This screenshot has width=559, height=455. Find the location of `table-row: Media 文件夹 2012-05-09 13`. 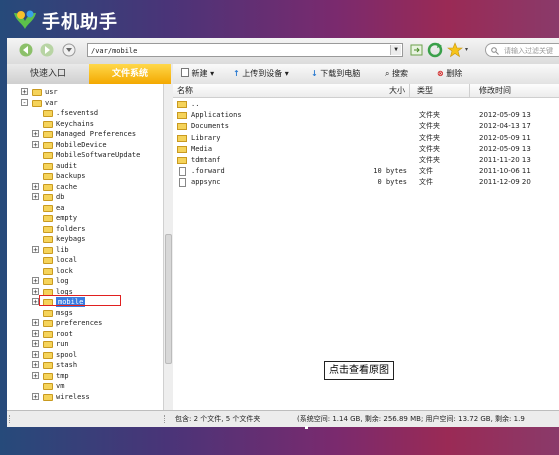

table-row: Media 文件夹 2012-05-09 13 is located at coordinates (366, 149).